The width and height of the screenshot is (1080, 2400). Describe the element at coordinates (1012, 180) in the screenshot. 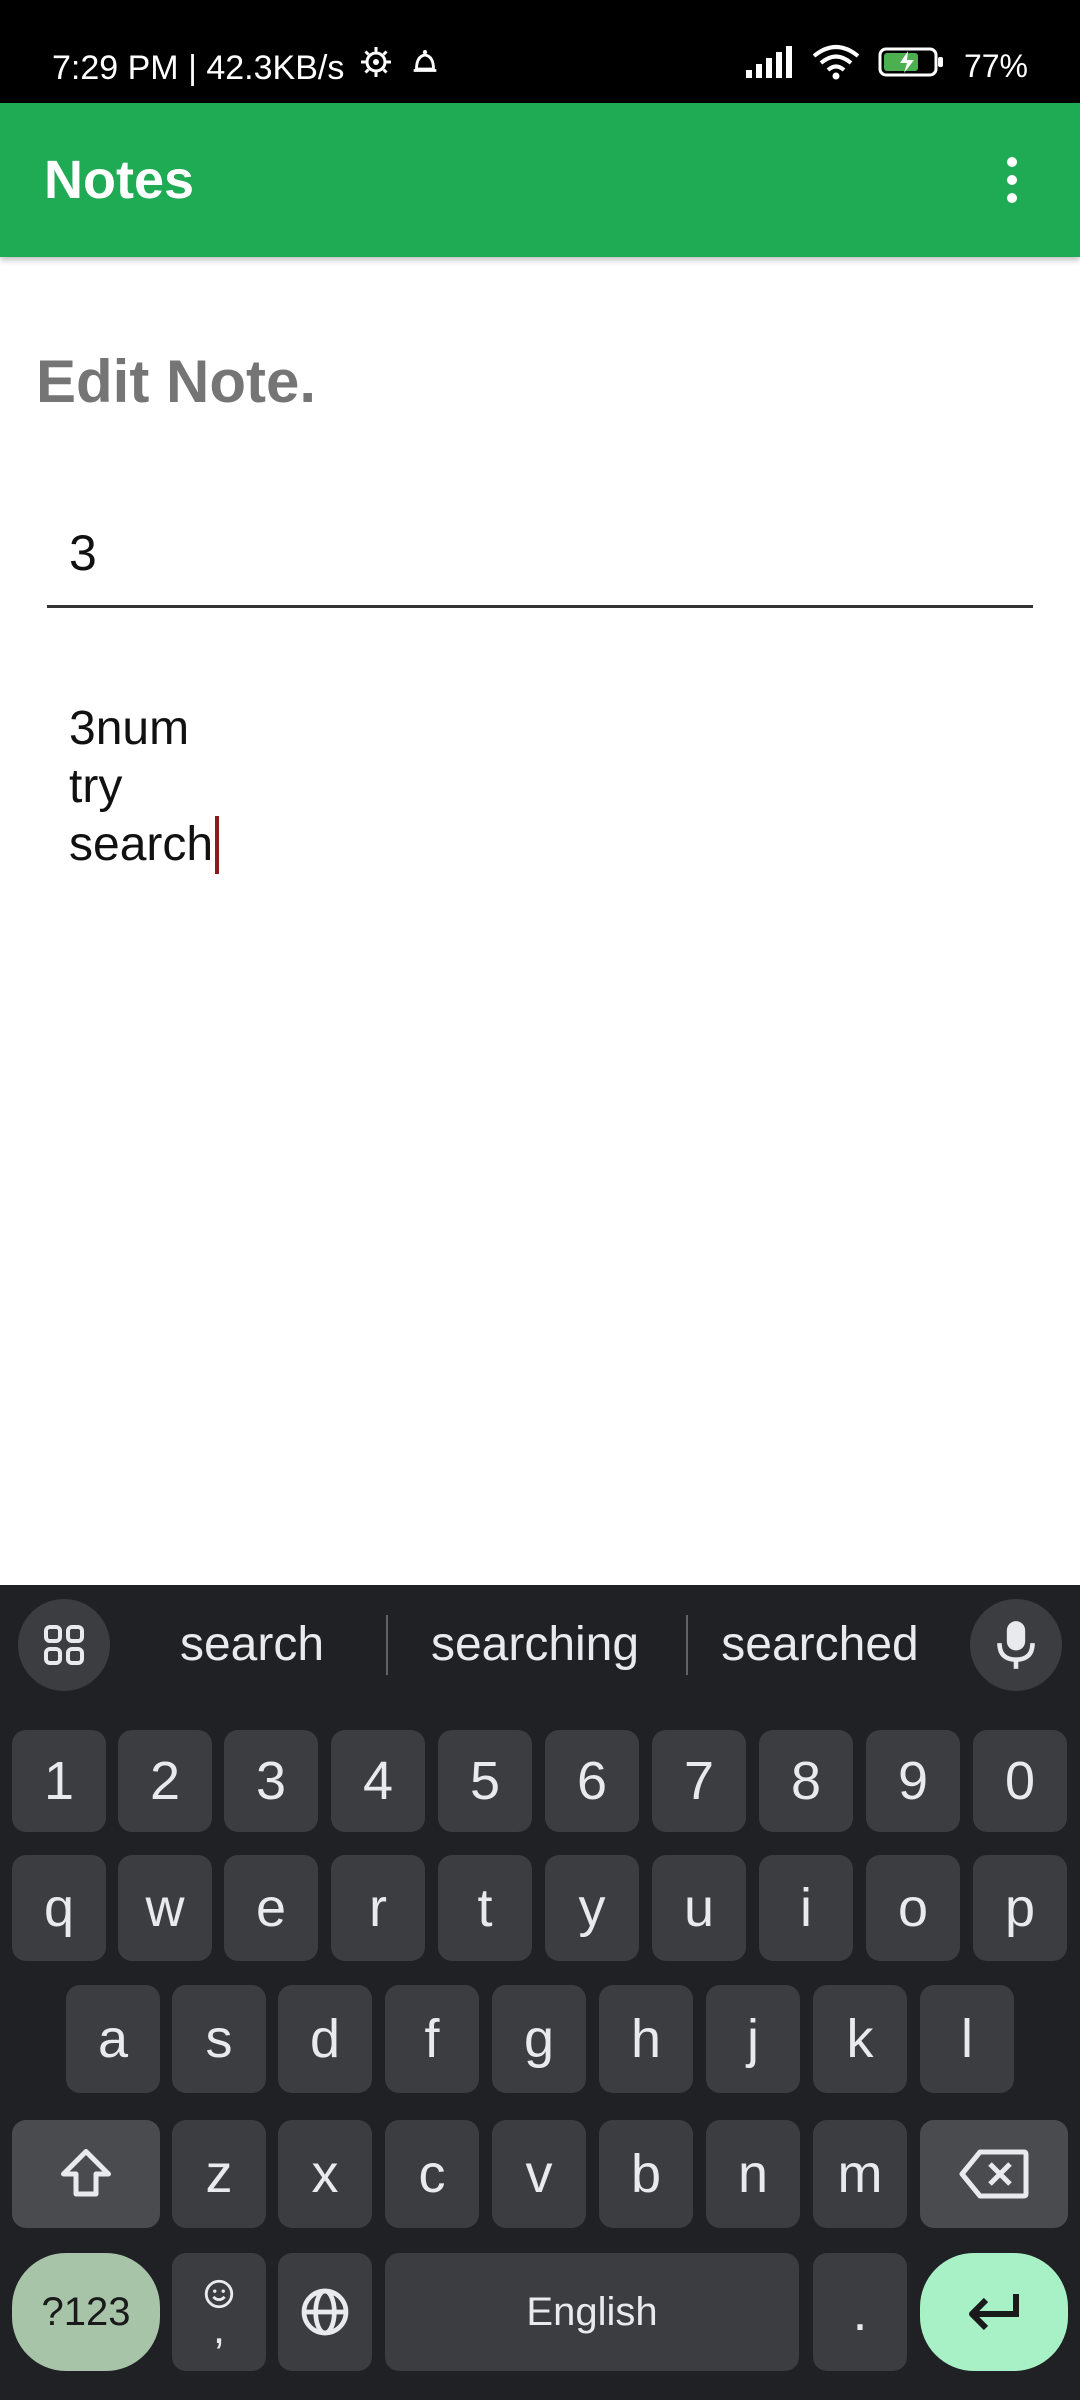

I see `more-vert-icon` at that location.